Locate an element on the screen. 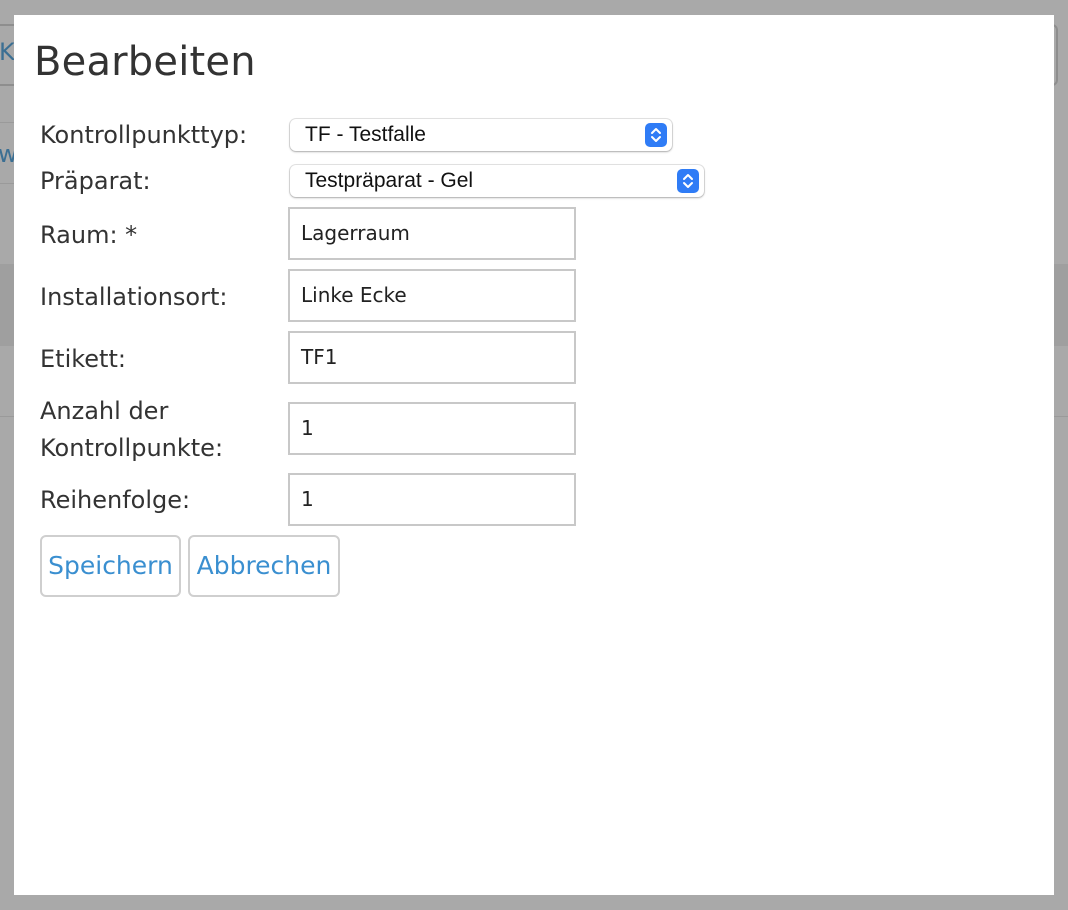  raum-input: Lagerraum is located at coordinates (432, 233).